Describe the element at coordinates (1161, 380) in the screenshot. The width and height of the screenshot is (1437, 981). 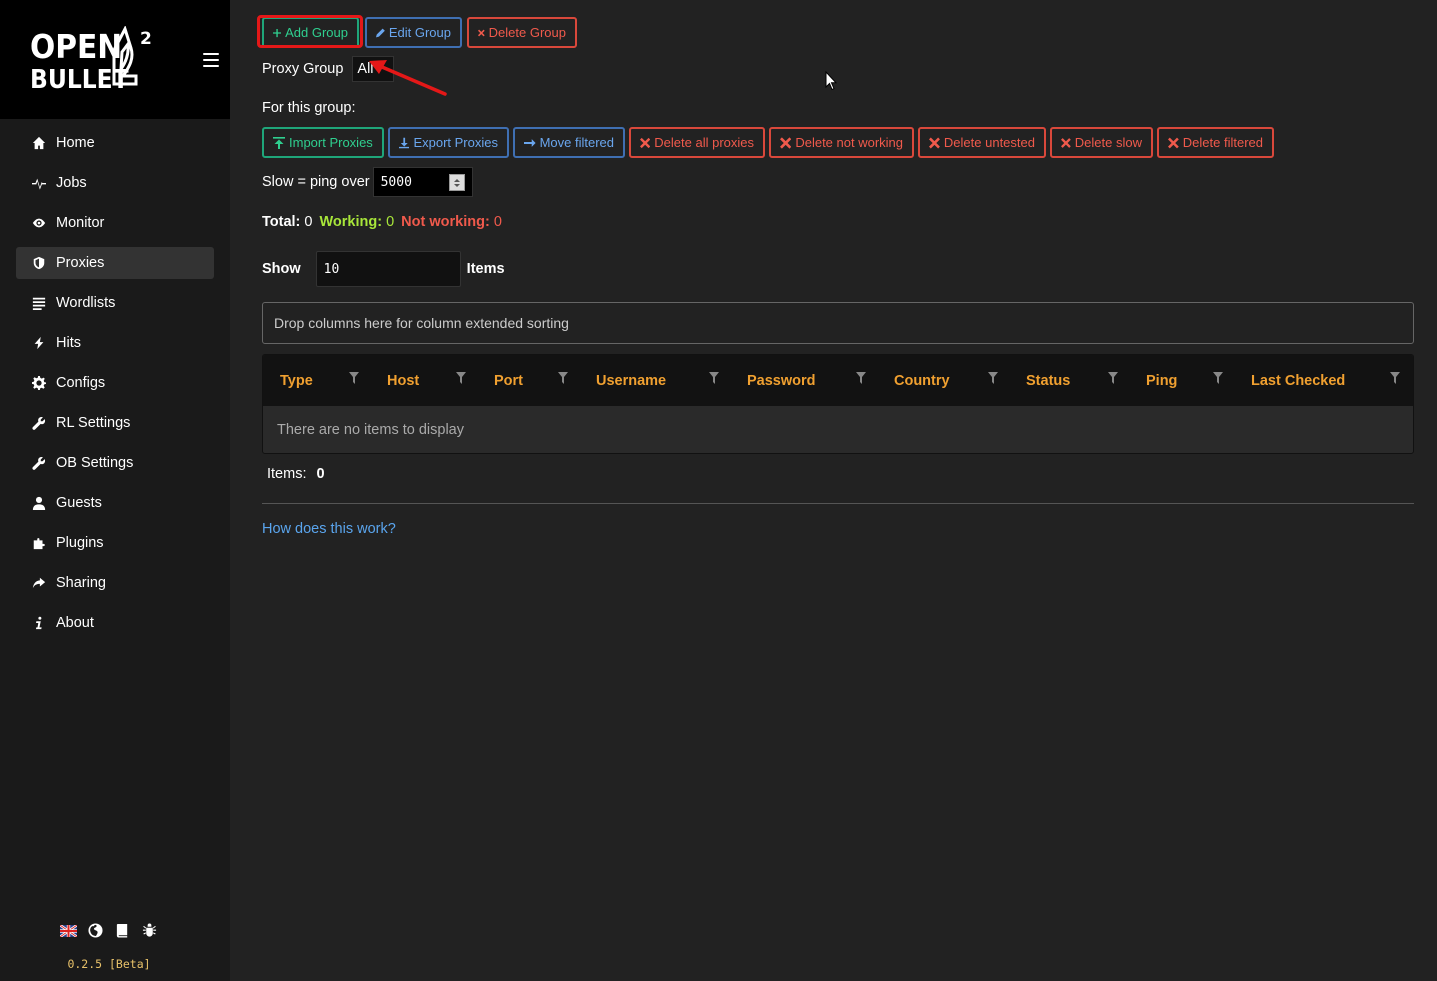
I see `column-header-ping: Ping` at that location.